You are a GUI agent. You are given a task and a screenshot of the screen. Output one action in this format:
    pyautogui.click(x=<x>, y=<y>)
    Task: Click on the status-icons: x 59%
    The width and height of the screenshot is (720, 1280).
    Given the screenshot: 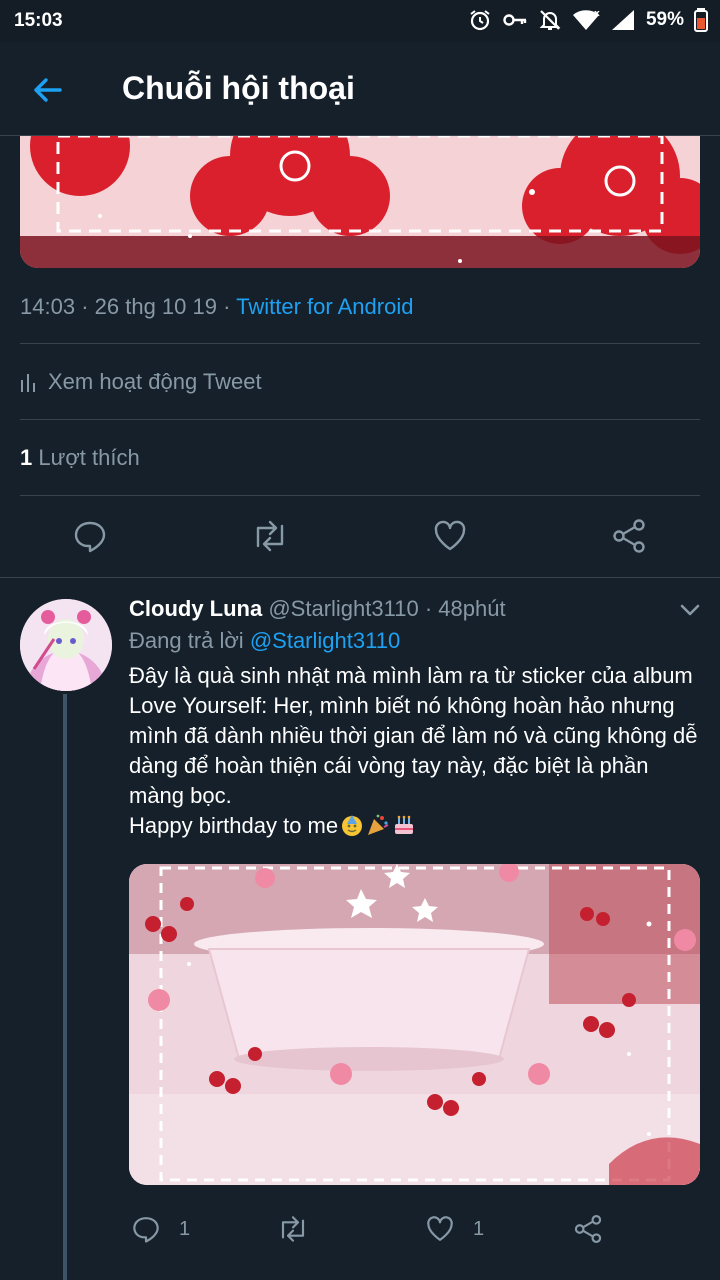 What is the action you would take?
    pyautogui.click(x=588, y=20)
    